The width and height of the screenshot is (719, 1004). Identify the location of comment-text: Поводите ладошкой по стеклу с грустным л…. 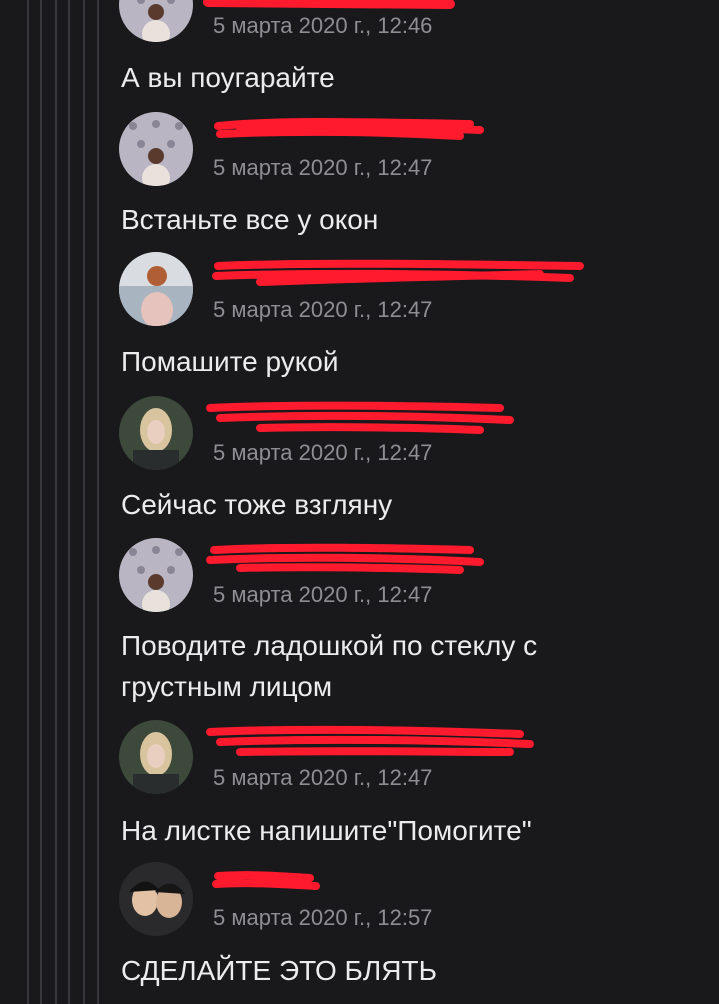
(329, 666).